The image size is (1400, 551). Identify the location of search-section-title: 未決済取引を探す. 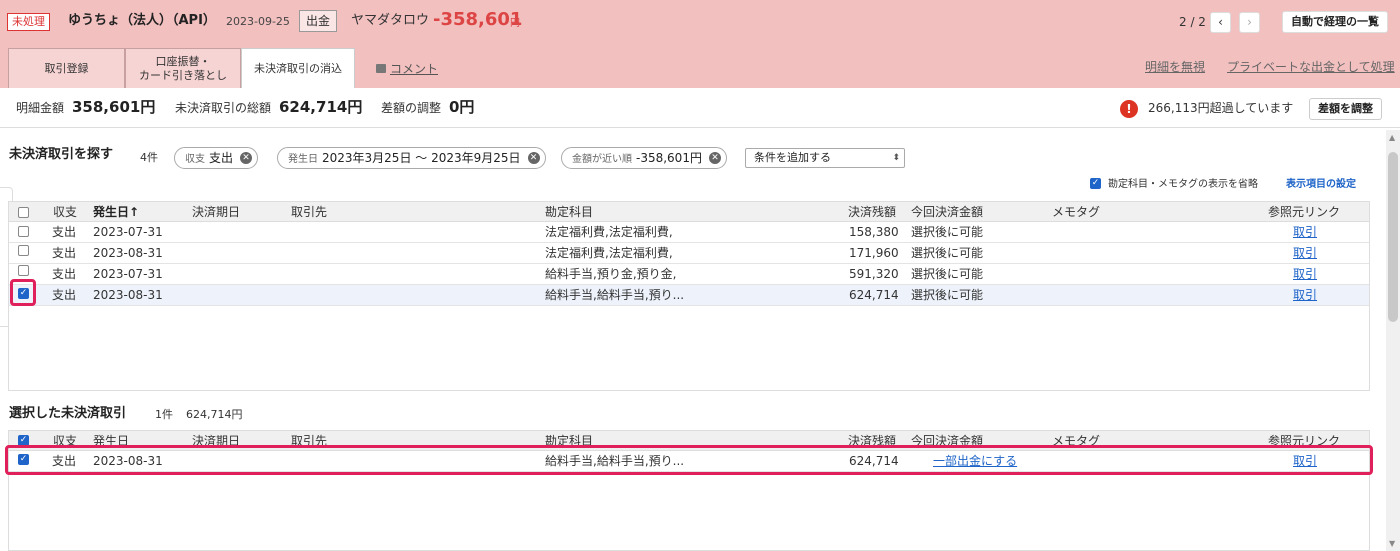
(61, 154).